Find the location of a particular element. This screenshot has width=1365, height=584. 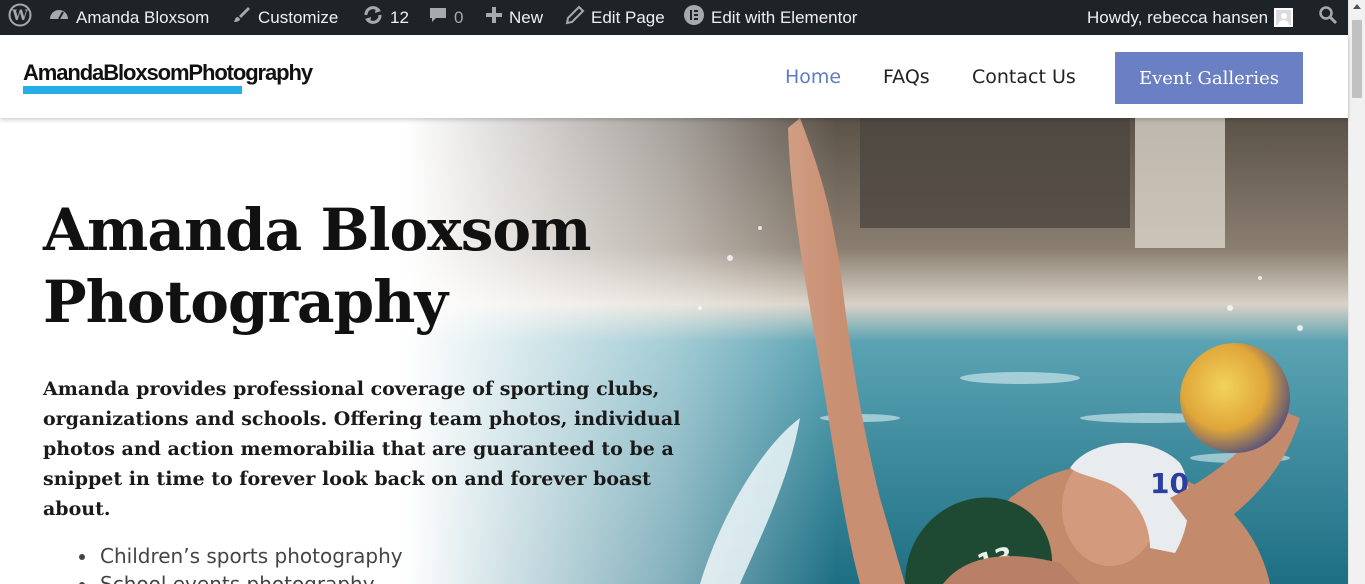

refresh-icon is located at coordinates (373, 17).